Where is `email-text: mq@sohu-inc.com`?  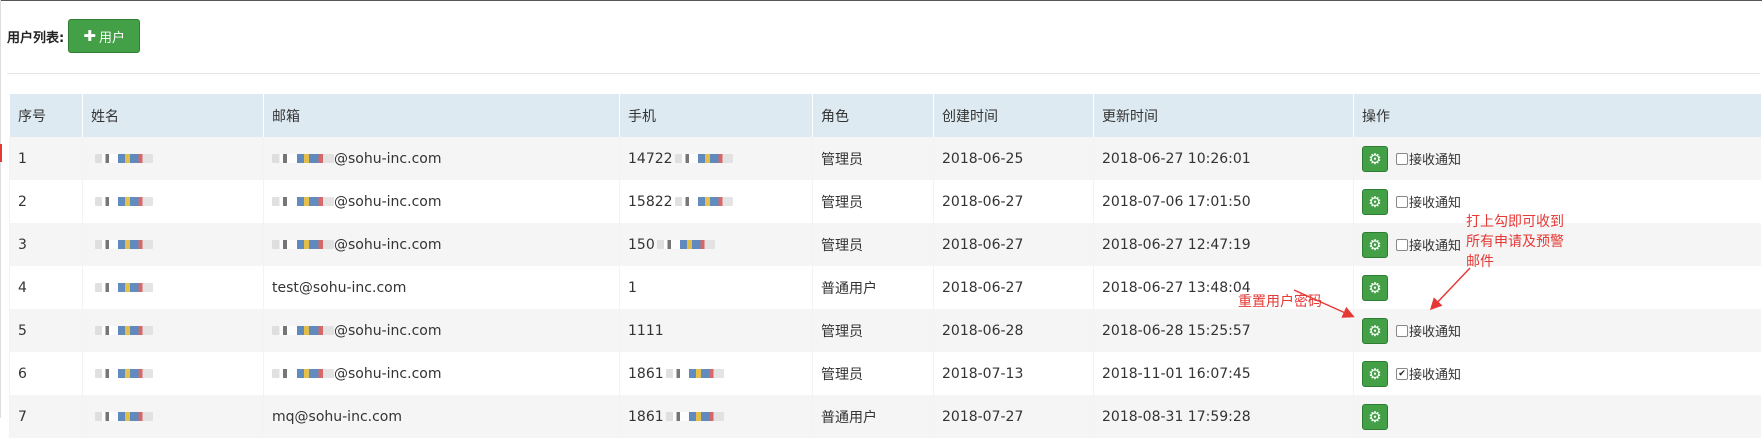 email-text: mq@sohu-inc.com is located at coordinates (337, 416).